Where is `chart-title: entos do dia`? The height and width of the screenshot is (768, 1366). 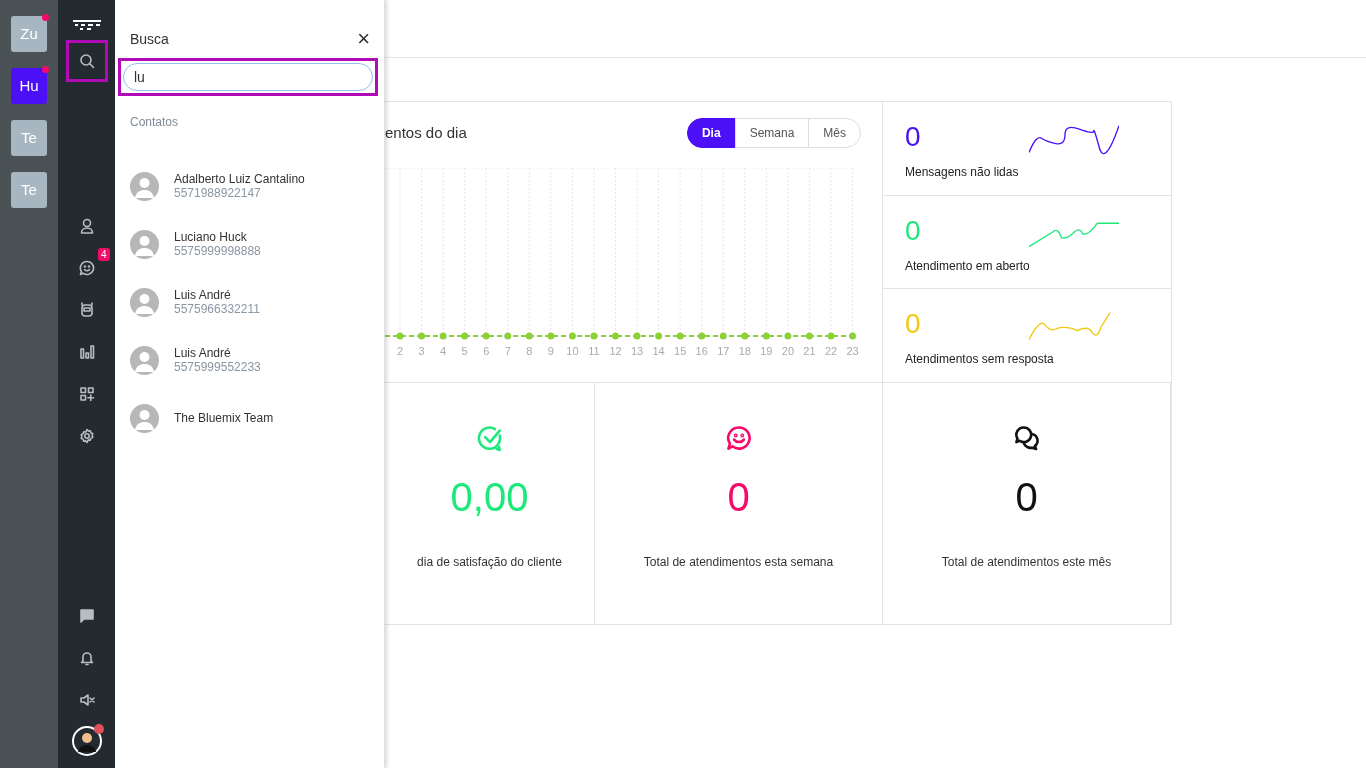
chart-title: entos do dia is located at coordinates (426, 132).